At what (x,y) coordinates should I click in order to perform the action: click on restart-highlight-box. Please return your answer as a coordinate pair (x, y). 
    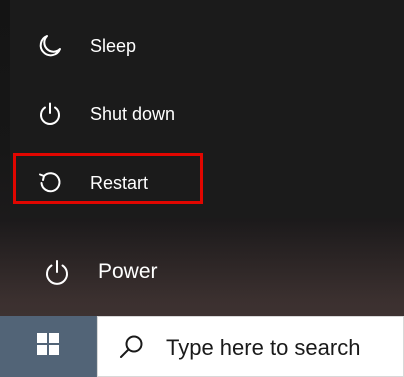
    Looking at the image, I should click on (108, 178).